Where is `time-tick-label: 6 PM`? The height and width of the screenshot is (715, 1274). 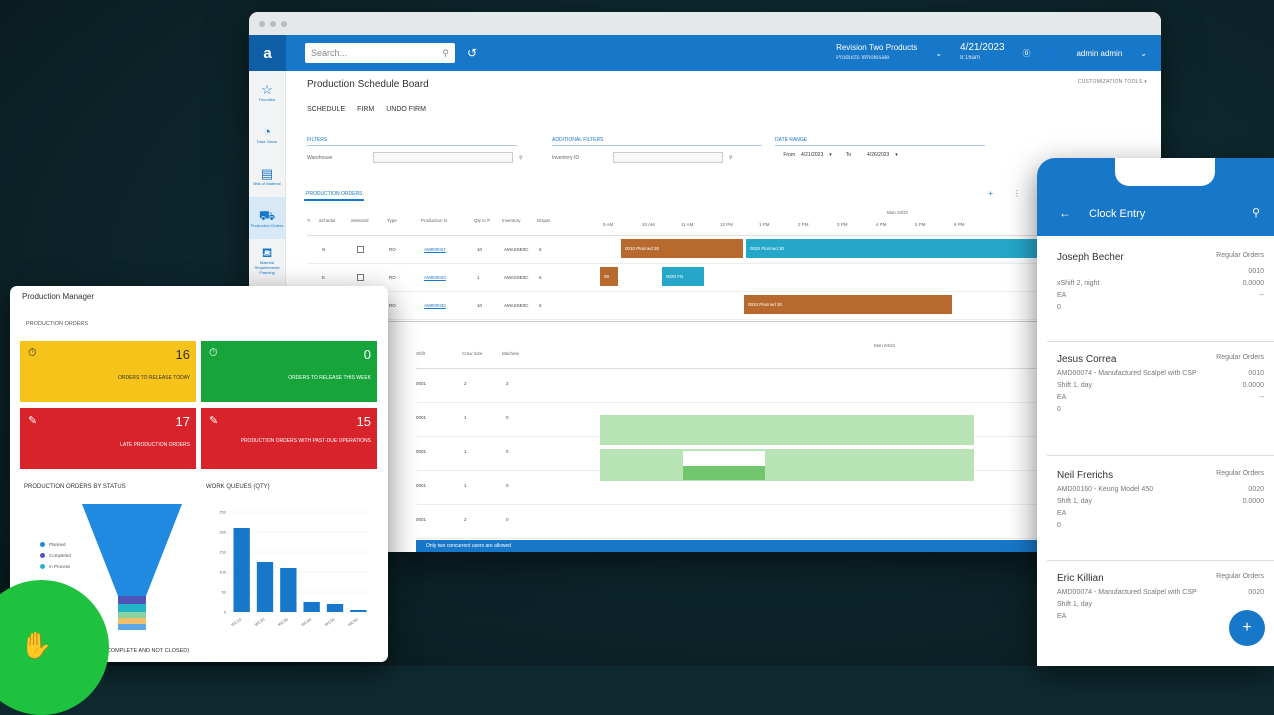
time-tick-label: 6 PM is located at coordinates (959, 224).